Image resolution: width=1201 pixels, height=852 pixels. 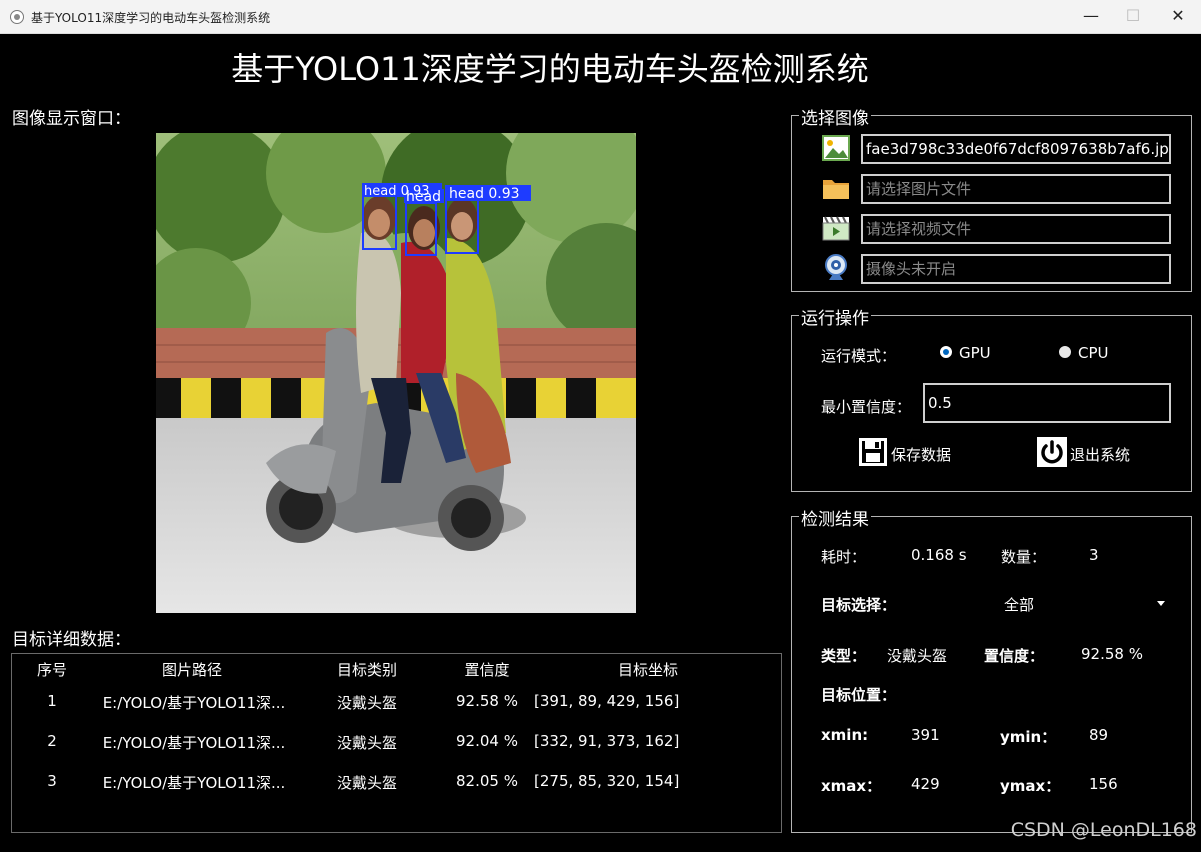 What do you see at coordinates (845, 735) in the screenshot?
I see `xmin-label: xmin:` at bounding box center [845, 735].